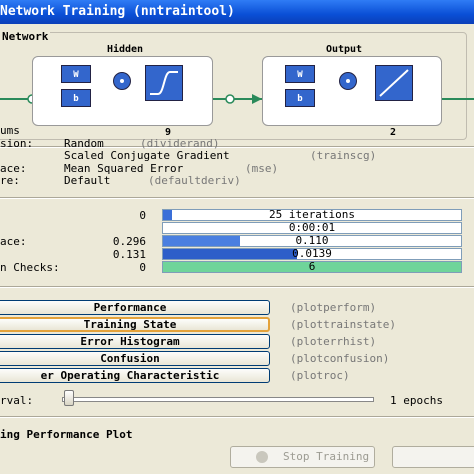 Image resolution: width=474 pixels, height=474 pixels. I want to click on stop-icon, so click(262, 457).